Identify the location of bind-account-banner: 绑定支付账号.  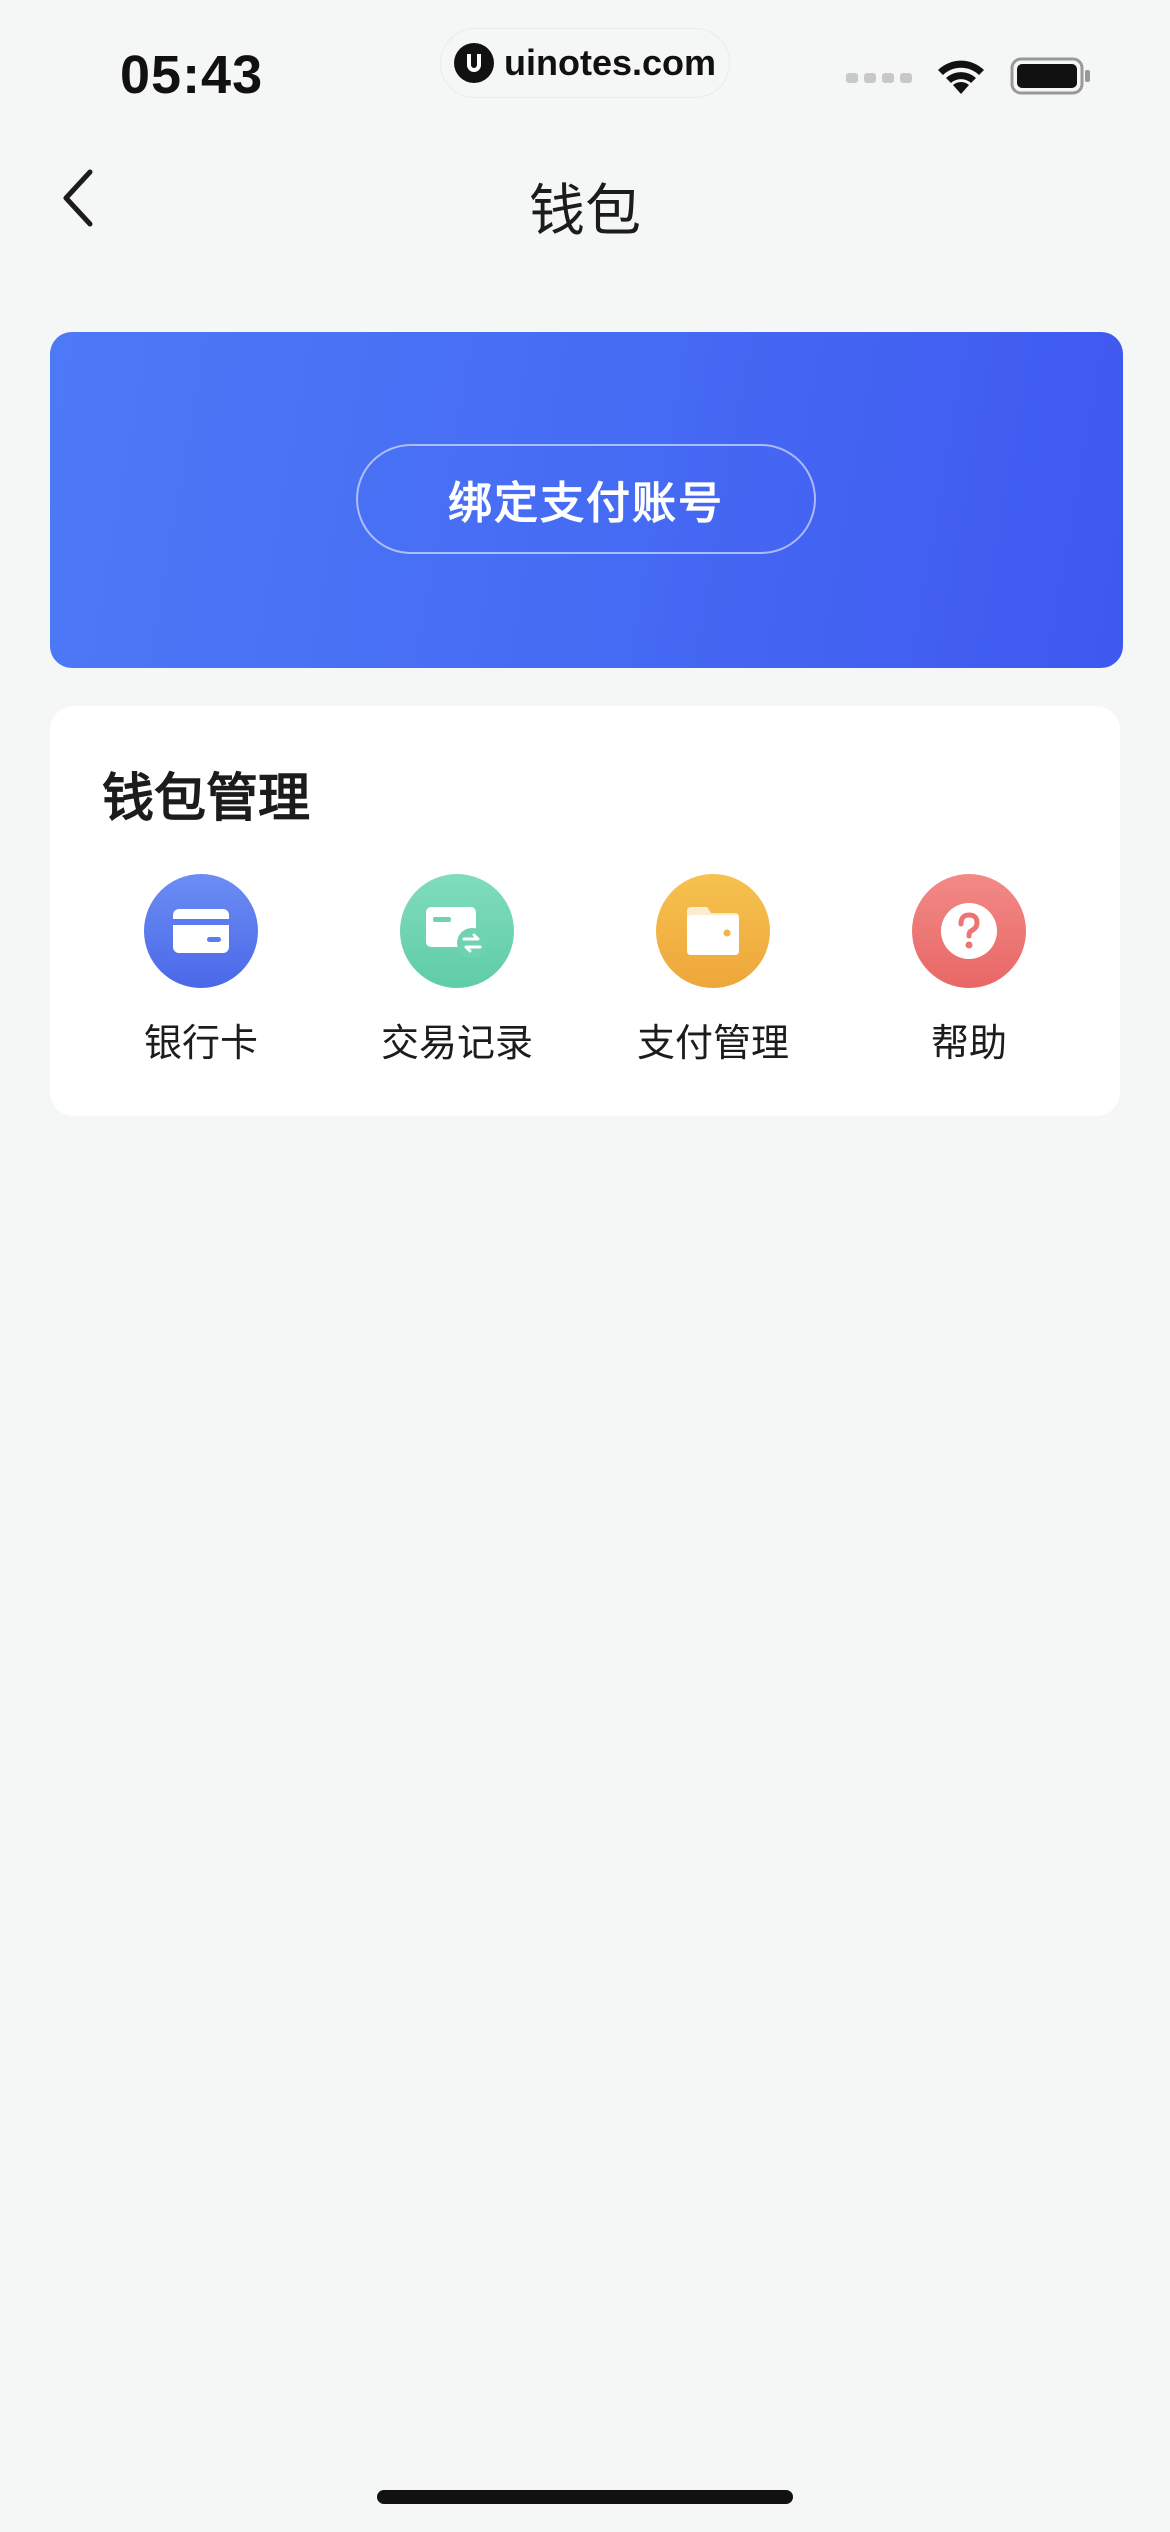
(586, 500).